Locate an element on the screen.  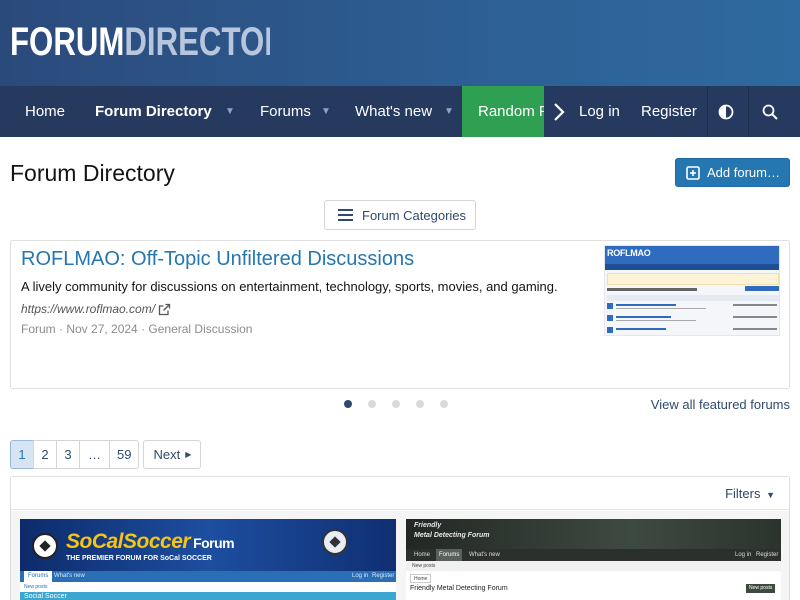
page-3-button: 3 is located at coordinates (68, 454).